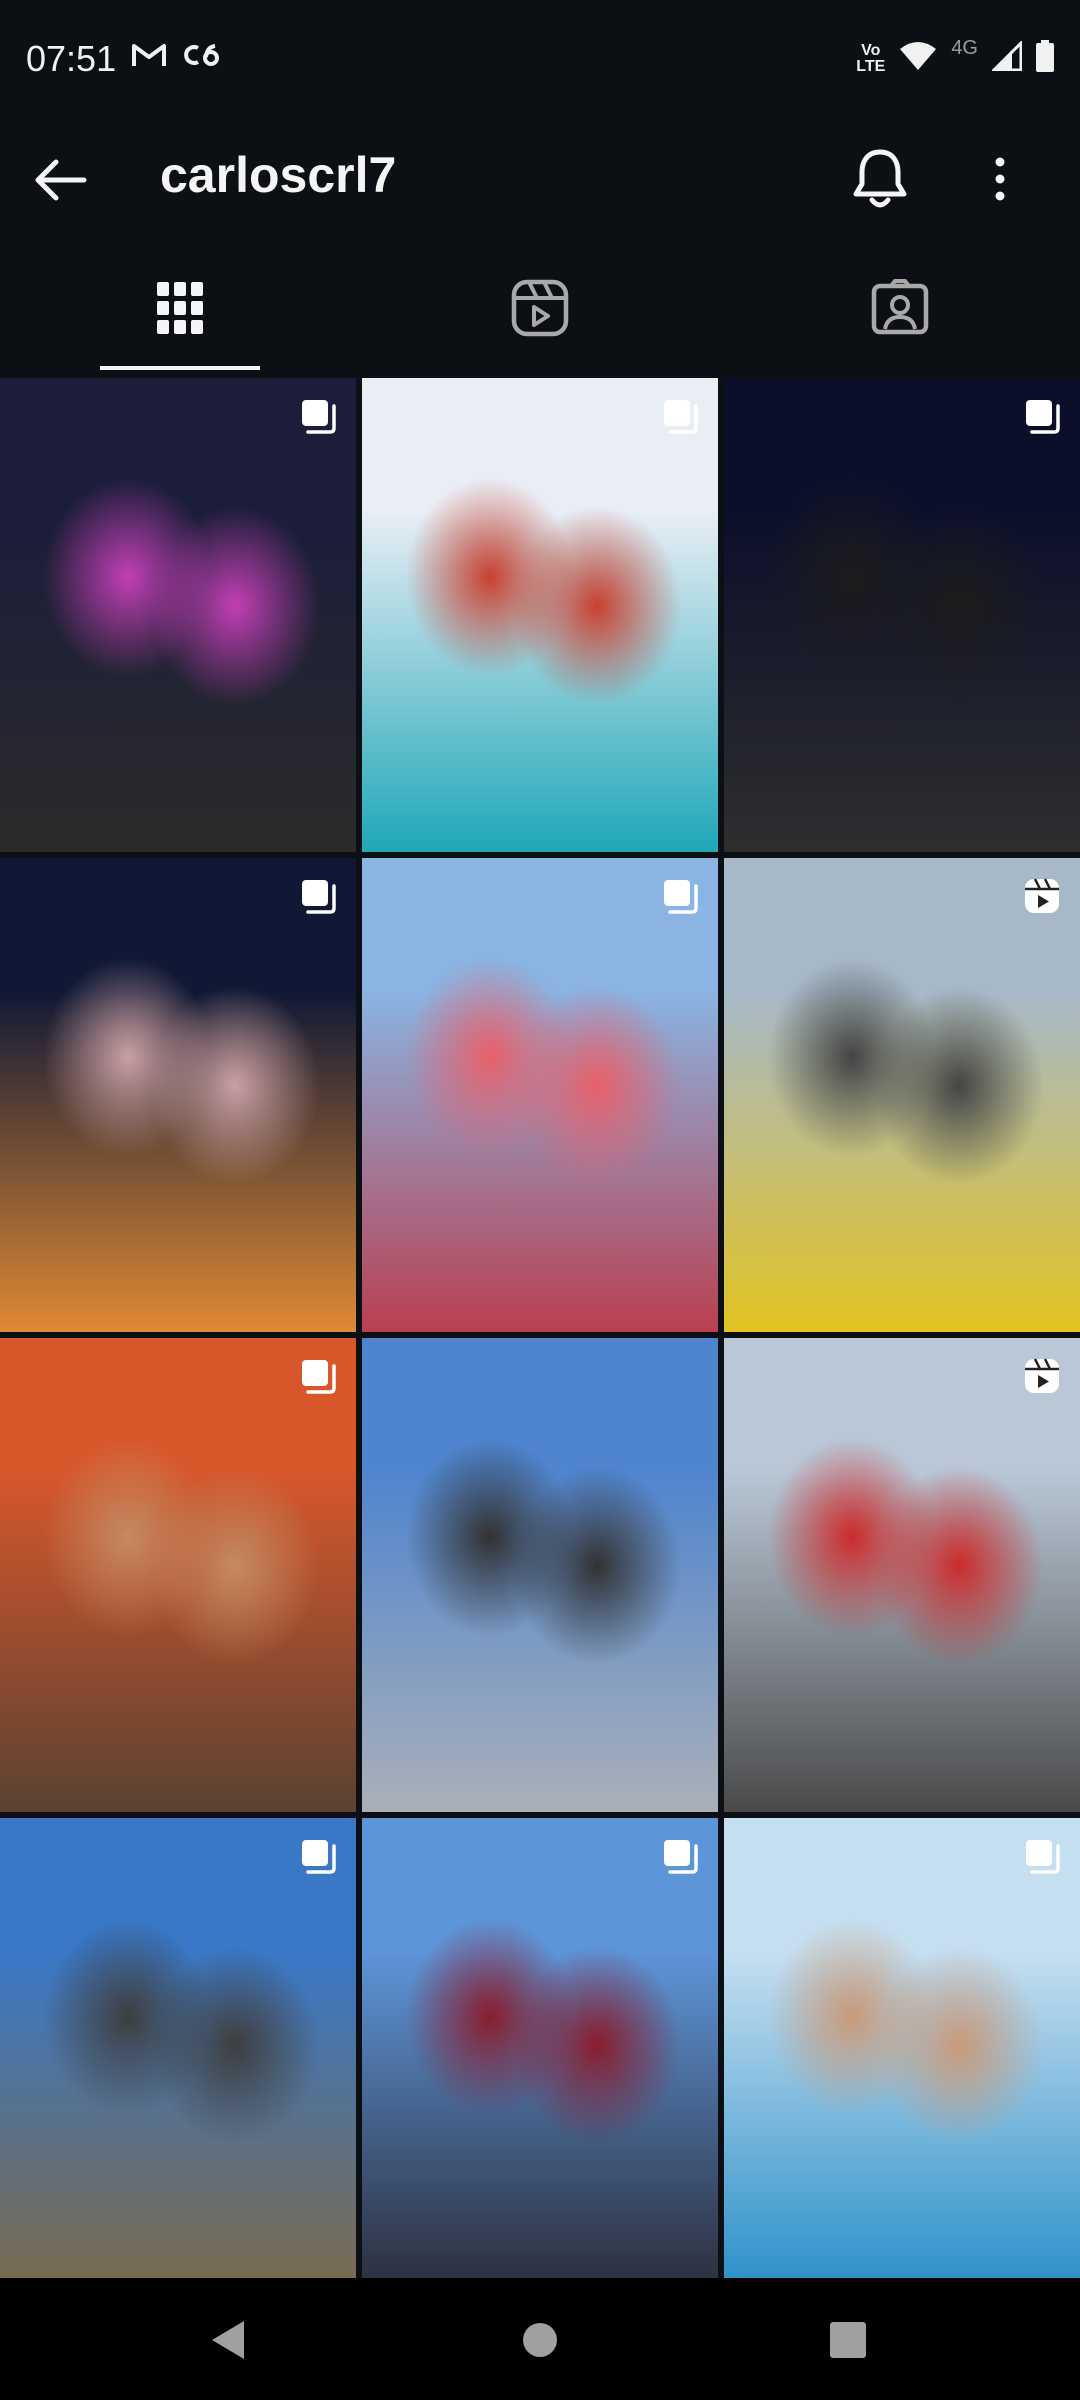 The height and width of the screenshot is (2400, 1080). What do you see at coordinates (1006, 57) in the screenshot?
I see `signal-icon` at bounding box center [1006, 57].